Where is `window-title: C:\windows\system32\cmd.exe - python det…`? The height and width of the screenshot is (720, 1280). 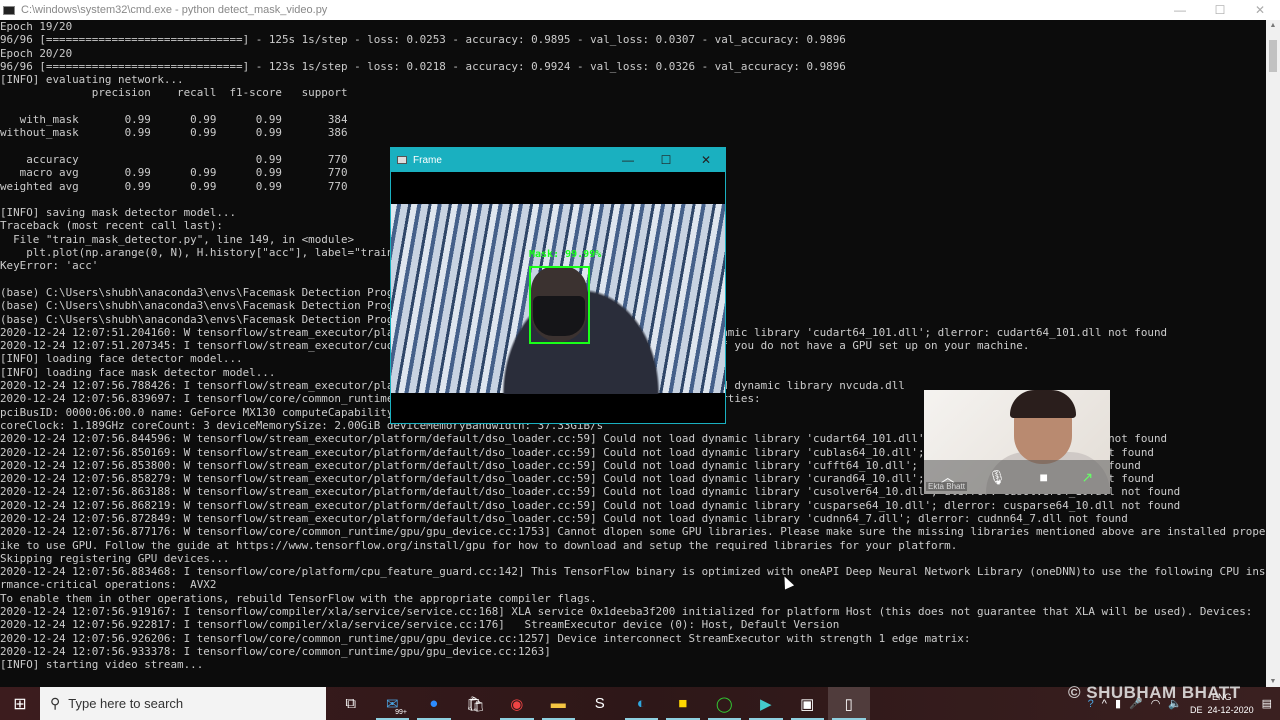
window-title: C:\windows\system32\cmd.exe - python det… is located at coordinates (174, 10).